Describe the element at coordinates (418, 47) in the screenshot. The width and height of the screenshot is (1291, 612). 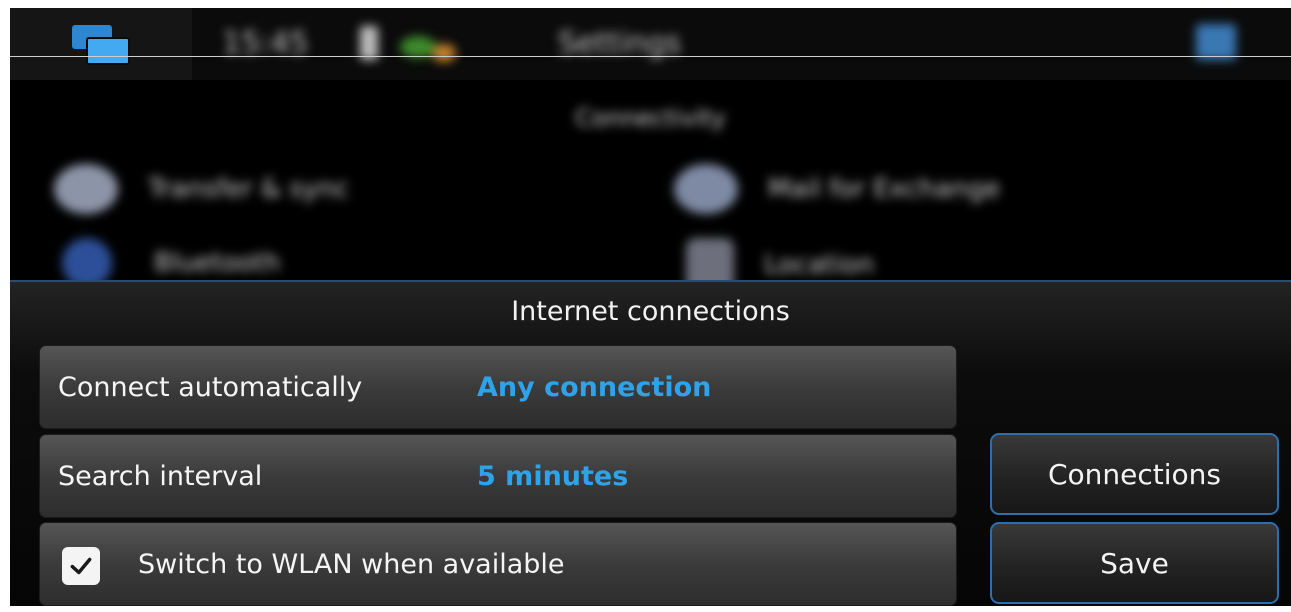
I see `network-icon` at that location.